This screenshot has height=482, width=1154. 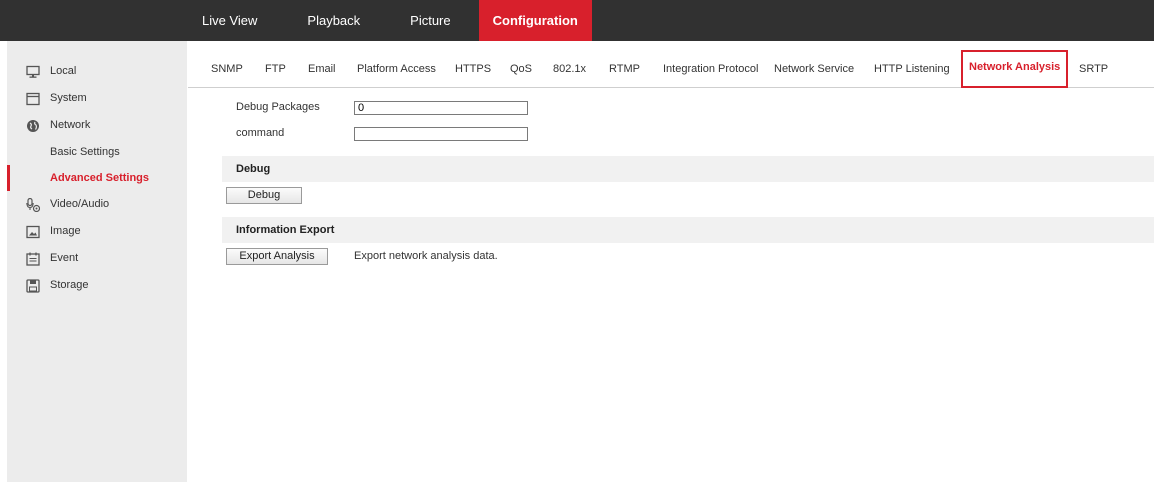 What do you see at coordinates (97, 231) in the screenshot?
I see `sidebar-item-image: Image` at bounding box center [97, 231].